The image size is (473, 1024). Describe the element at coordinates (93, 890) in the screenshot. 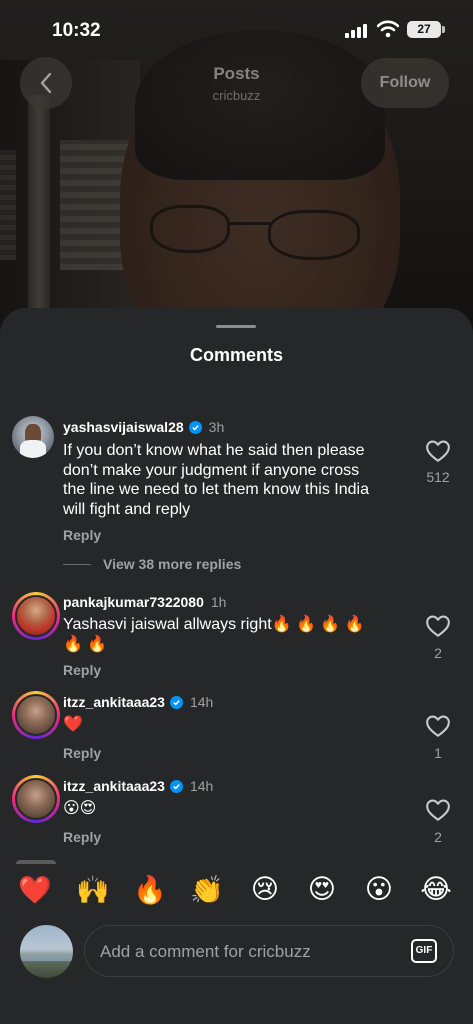

I see `emoji-raising-hands: 🙌` at that location.